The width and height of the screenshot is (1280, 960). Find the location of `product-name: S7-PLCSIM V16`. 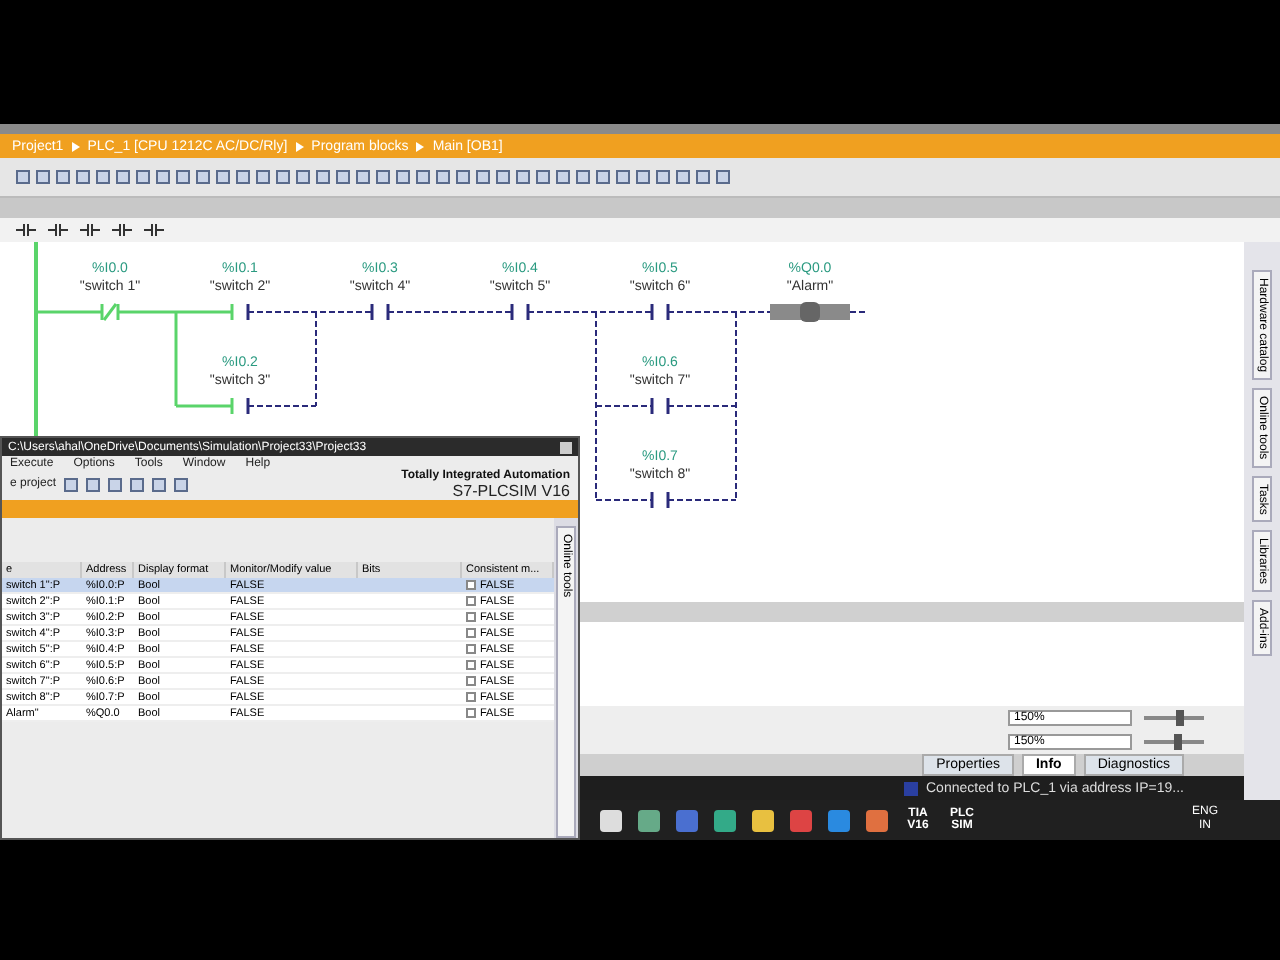

product-name: S7-PLCSIM V16 is located at coordinates (511, 490).